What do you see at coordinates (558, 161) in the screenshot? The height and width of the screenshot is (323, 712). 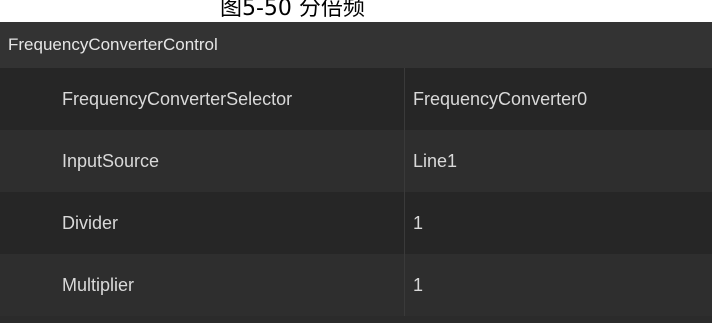 I see `property-value-input-source: Line1` at bounding box center [558, 161].